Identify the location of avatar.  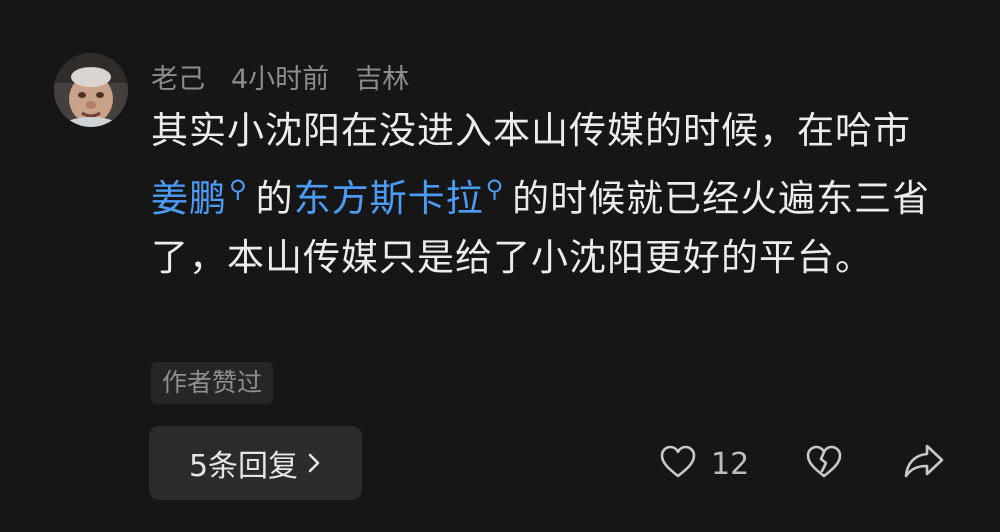
(91, 90).